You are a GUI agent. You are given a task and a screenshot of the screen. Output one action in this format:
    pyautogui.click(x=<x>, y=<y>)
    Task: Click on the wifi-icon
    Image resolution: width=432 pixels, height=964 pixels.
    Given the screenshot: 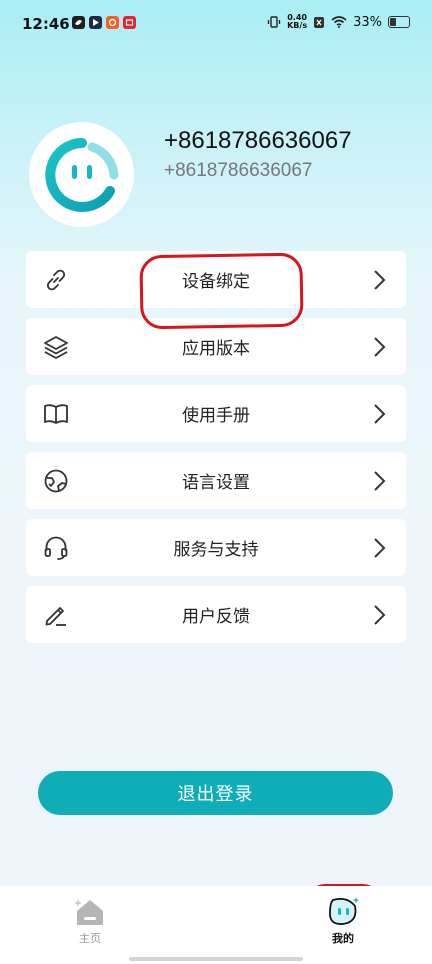 What is the action you would take?
    pyautogui.click(x=339, y=22)
    